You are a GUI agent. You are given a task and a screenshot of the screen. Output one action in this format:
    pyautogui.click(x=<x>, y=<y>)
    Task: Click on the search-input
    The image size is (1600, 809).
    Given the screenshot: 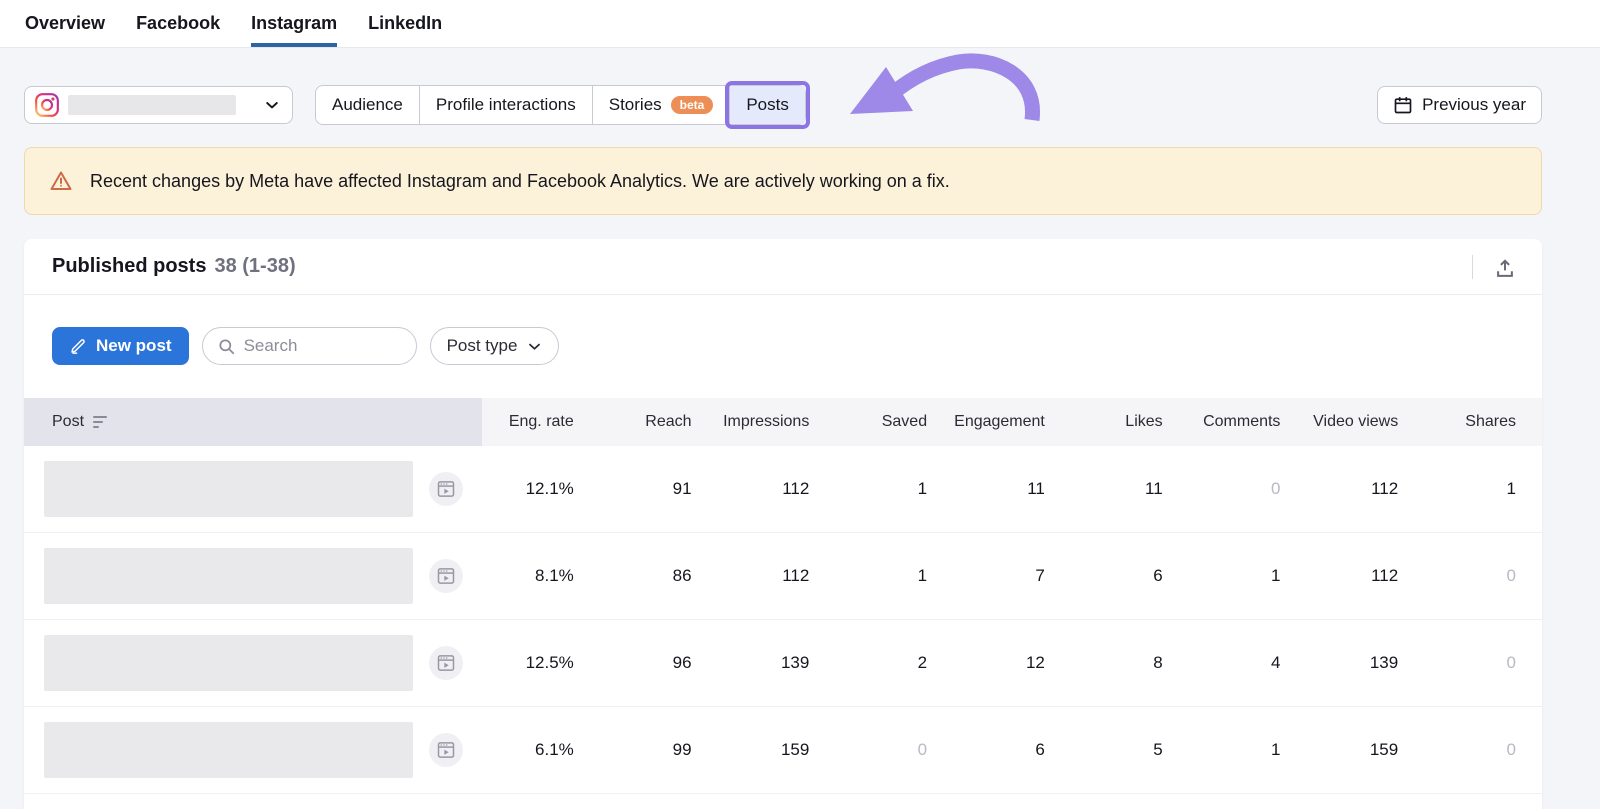 What is the action you would take?
    pyautogui.click(x=313, y=346)
    